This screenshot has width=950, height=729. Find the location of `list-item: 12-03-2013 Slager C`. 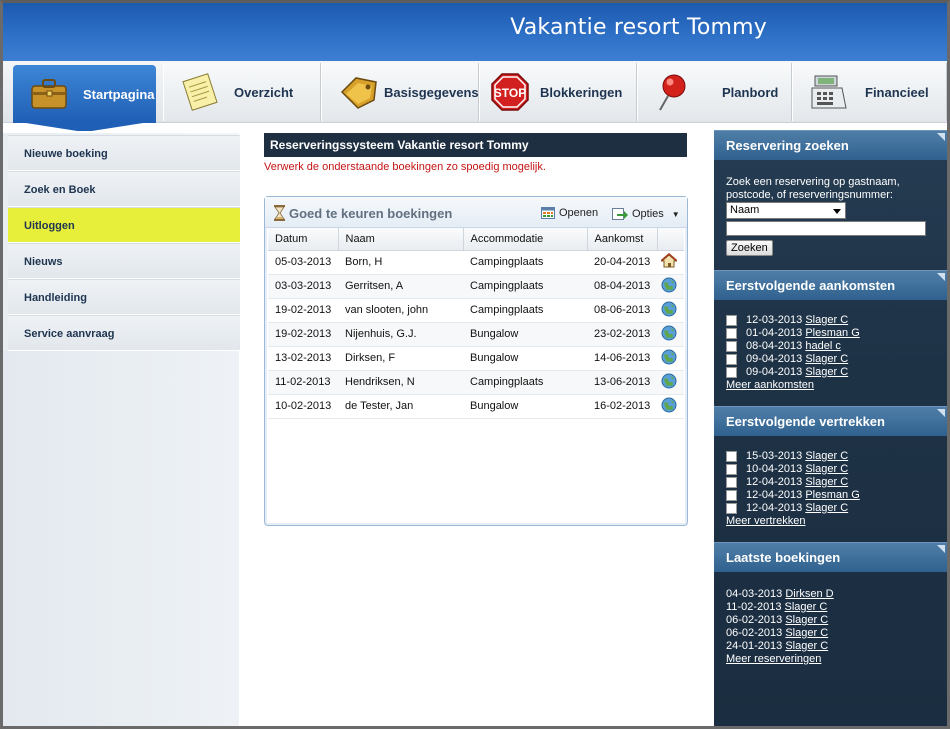

list-item: 12-03-2013 Slager C is located at coordinates (830, 320).